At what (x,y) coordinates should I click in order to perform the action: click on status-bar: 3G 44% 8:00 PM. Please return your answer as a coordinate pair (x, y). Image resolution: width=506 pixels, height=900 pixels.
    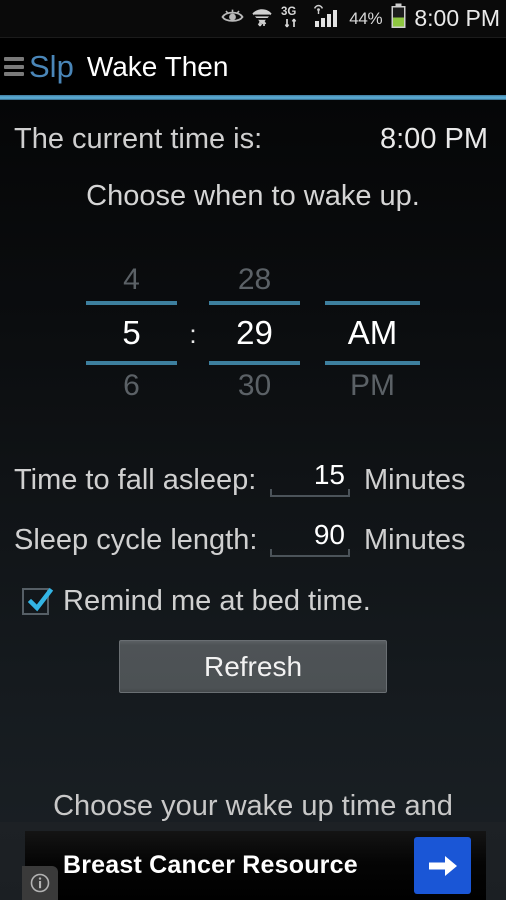
    Looking at the image, I should click on (253, 19).